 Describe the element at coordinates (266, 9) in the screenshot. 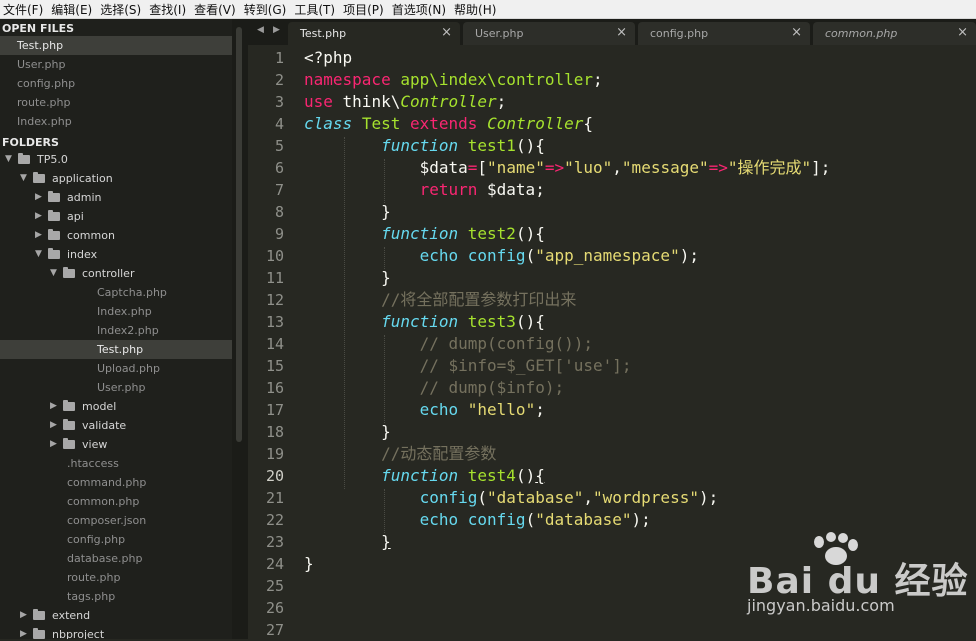

I see `menu-item: 转到(G)` at that location.